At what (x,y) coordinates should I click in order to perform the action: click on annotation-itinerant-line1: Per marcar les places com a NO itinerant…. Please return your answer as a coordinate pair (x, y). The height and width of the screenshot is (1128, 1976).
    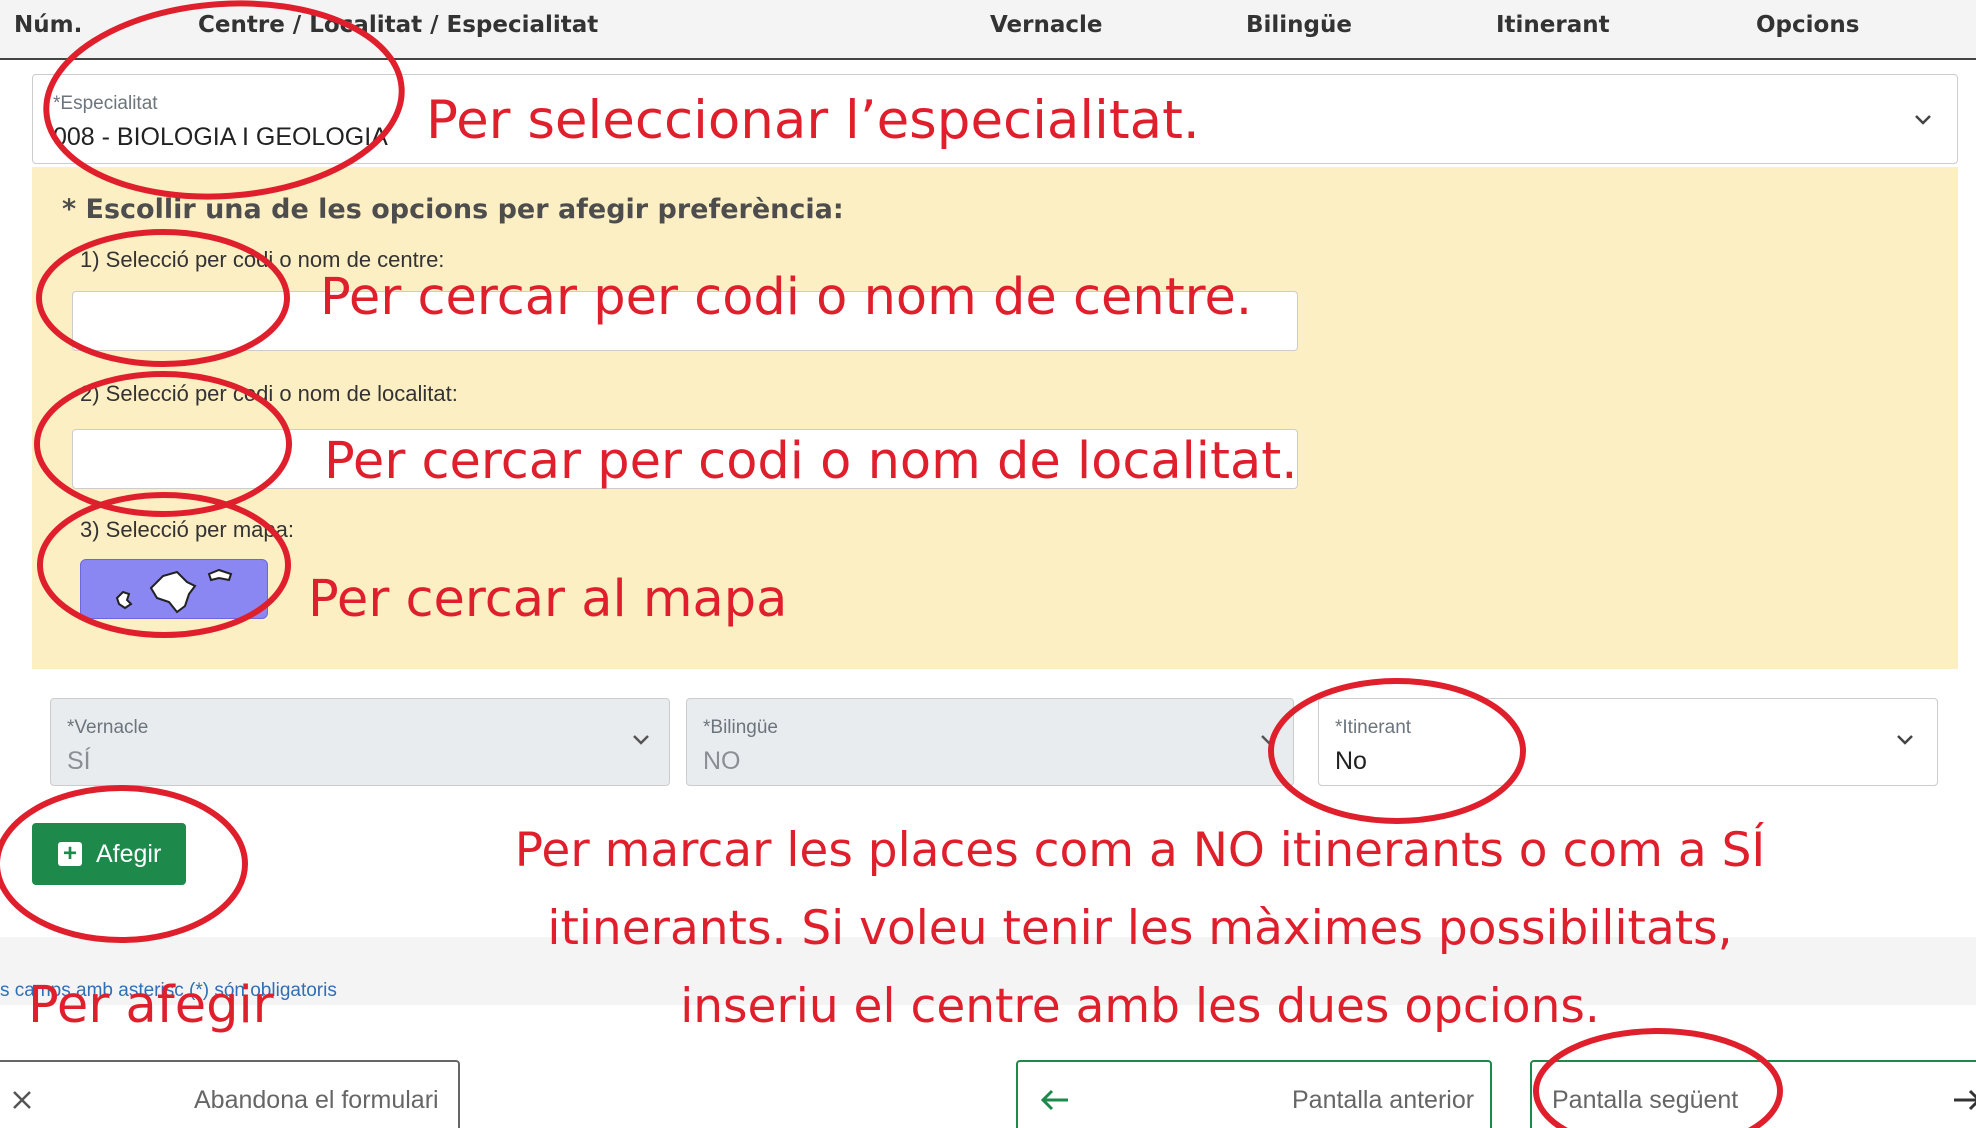
    Looking at the image, I should click on (1140, 850).